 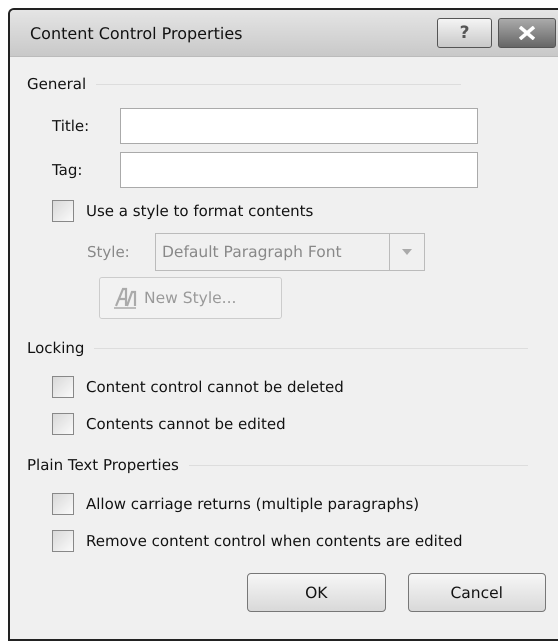 I want to click on checkbox-label: Remove content control when contents are edited, so click(x=274, y=541).